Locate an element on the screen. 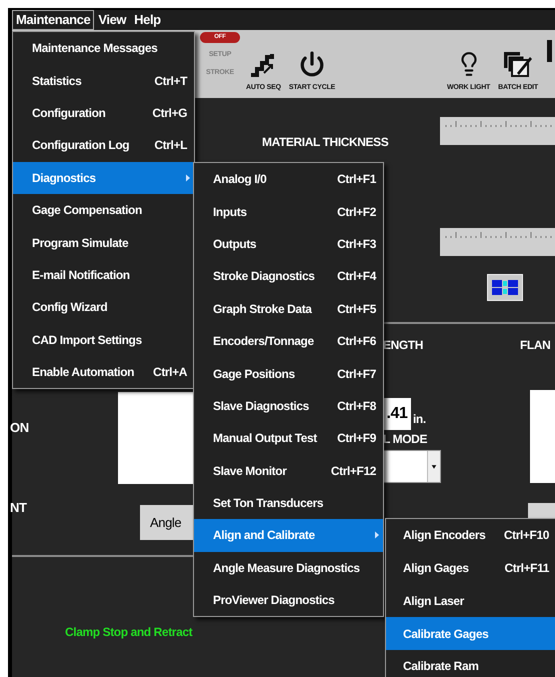 This screenshot has height=677, width=555. menu-item: Maintenance Messages is located at coordinates (103, 48).